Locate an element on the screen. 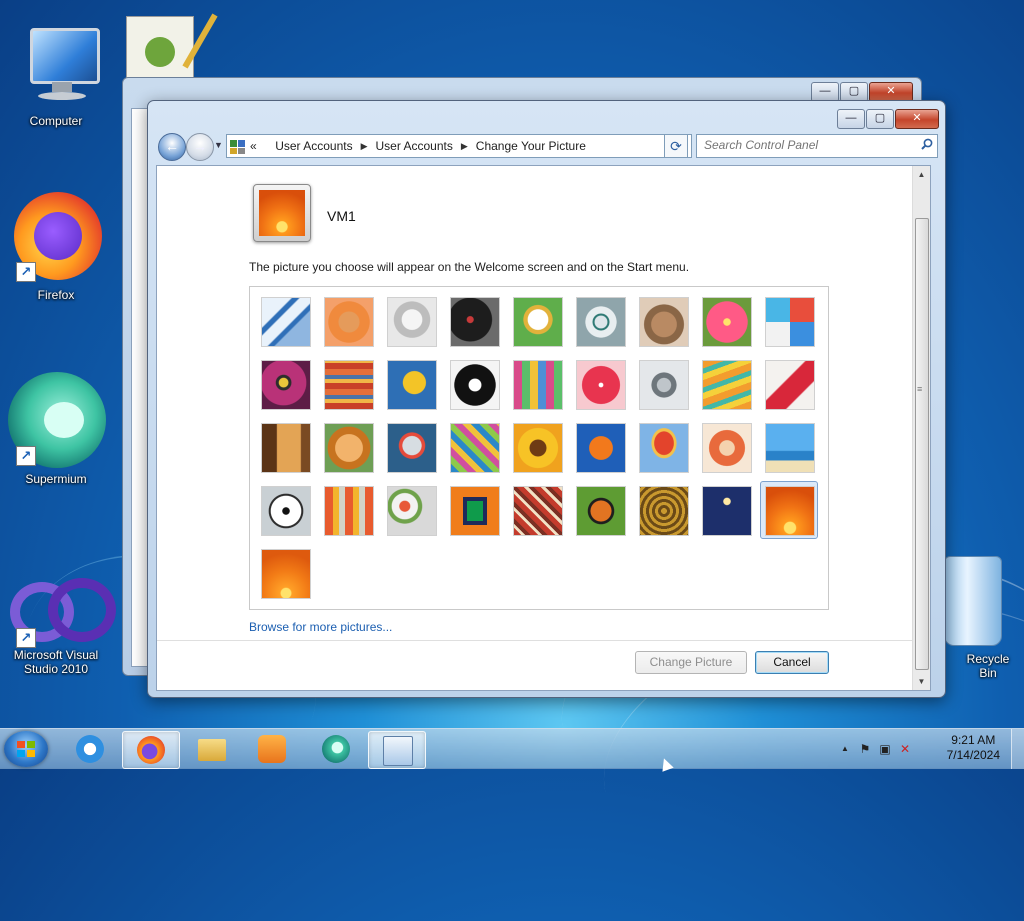 The height and width of the screenshot is (921, 1024). system-tray: ▲ ⚑ ▣ ✕ 9:21 AM 7/14/2024 is located at coordinates (929, 749).